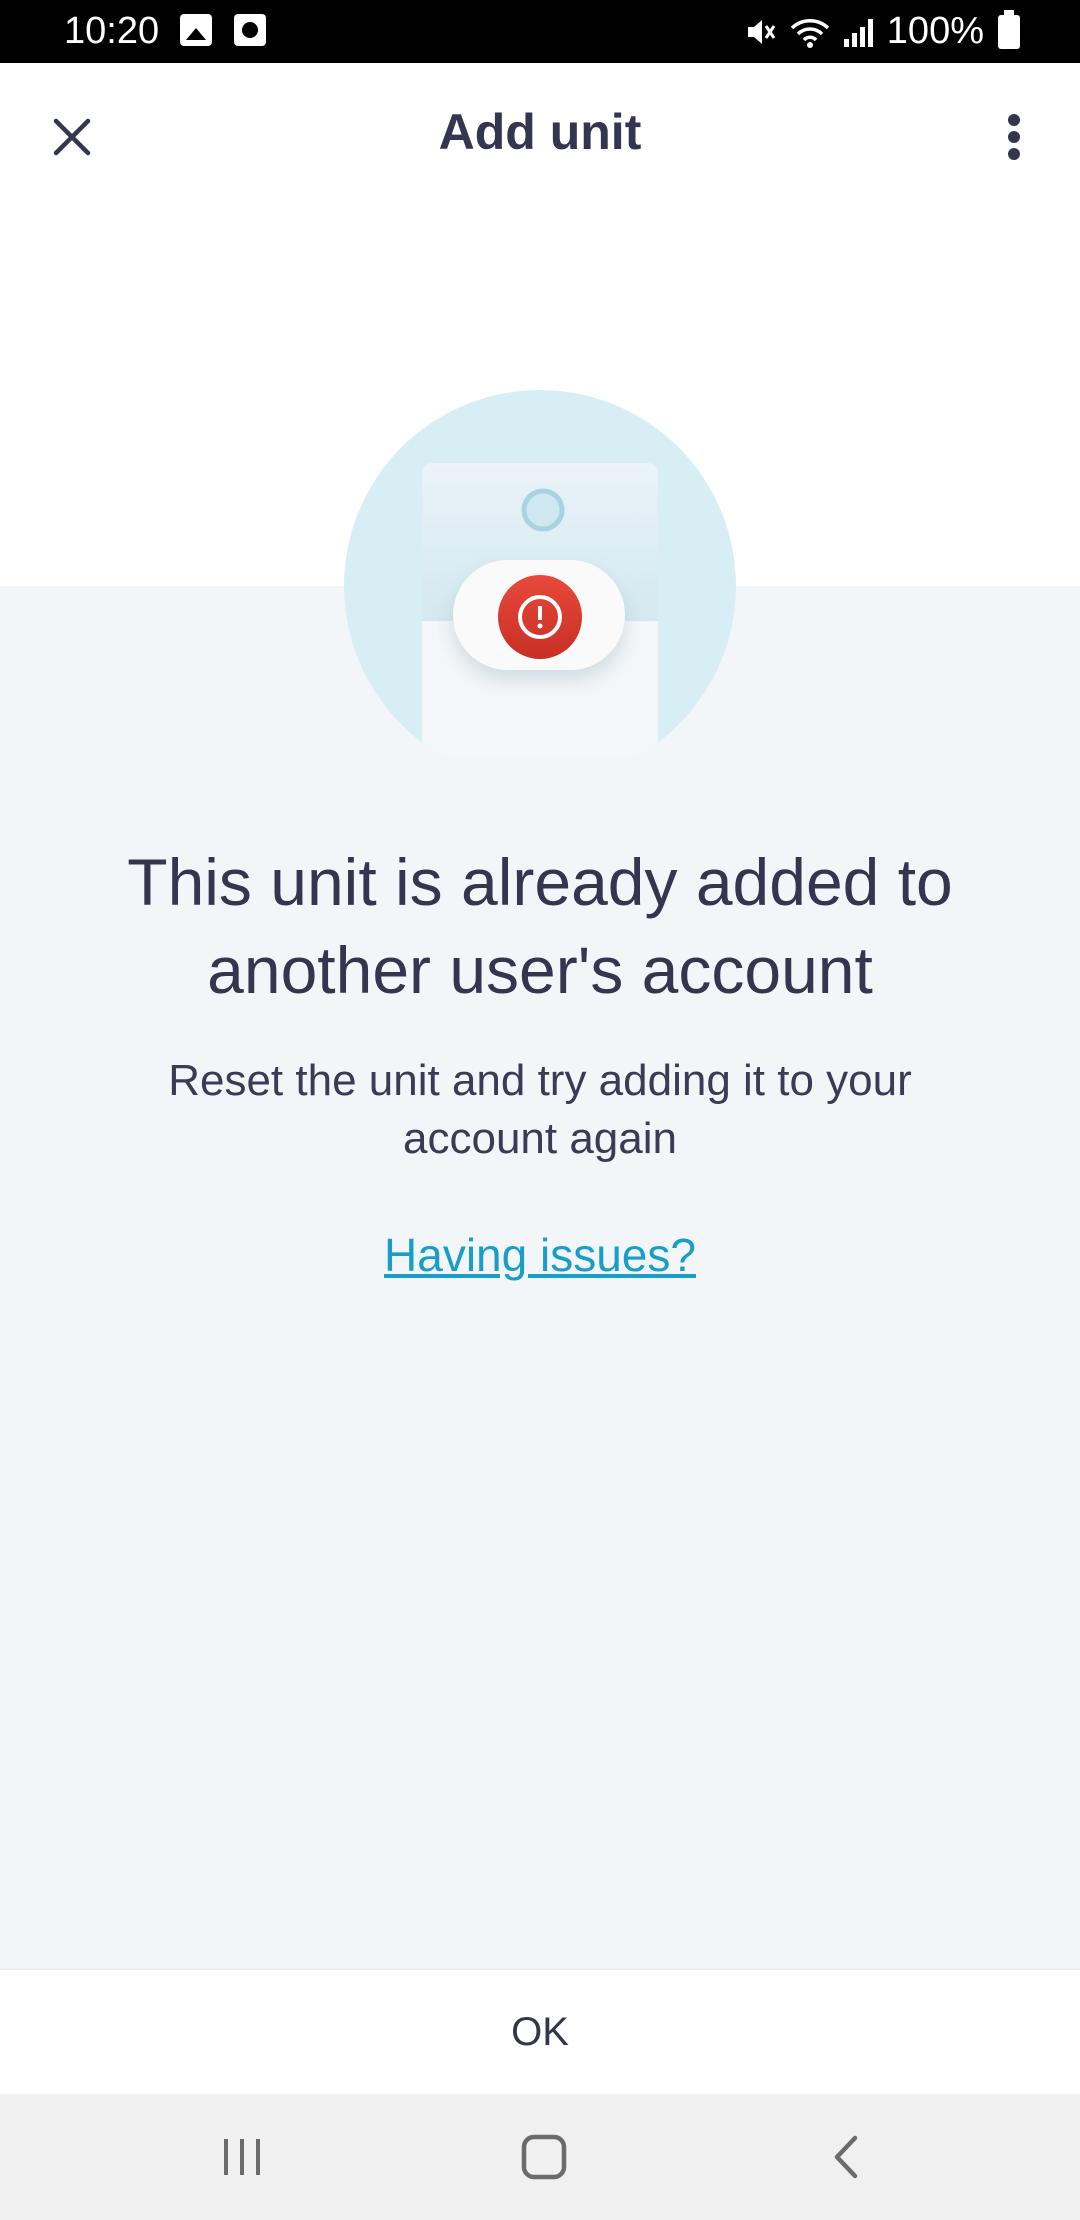  I want to click on app-bar: Add unit, so click(540, 137).